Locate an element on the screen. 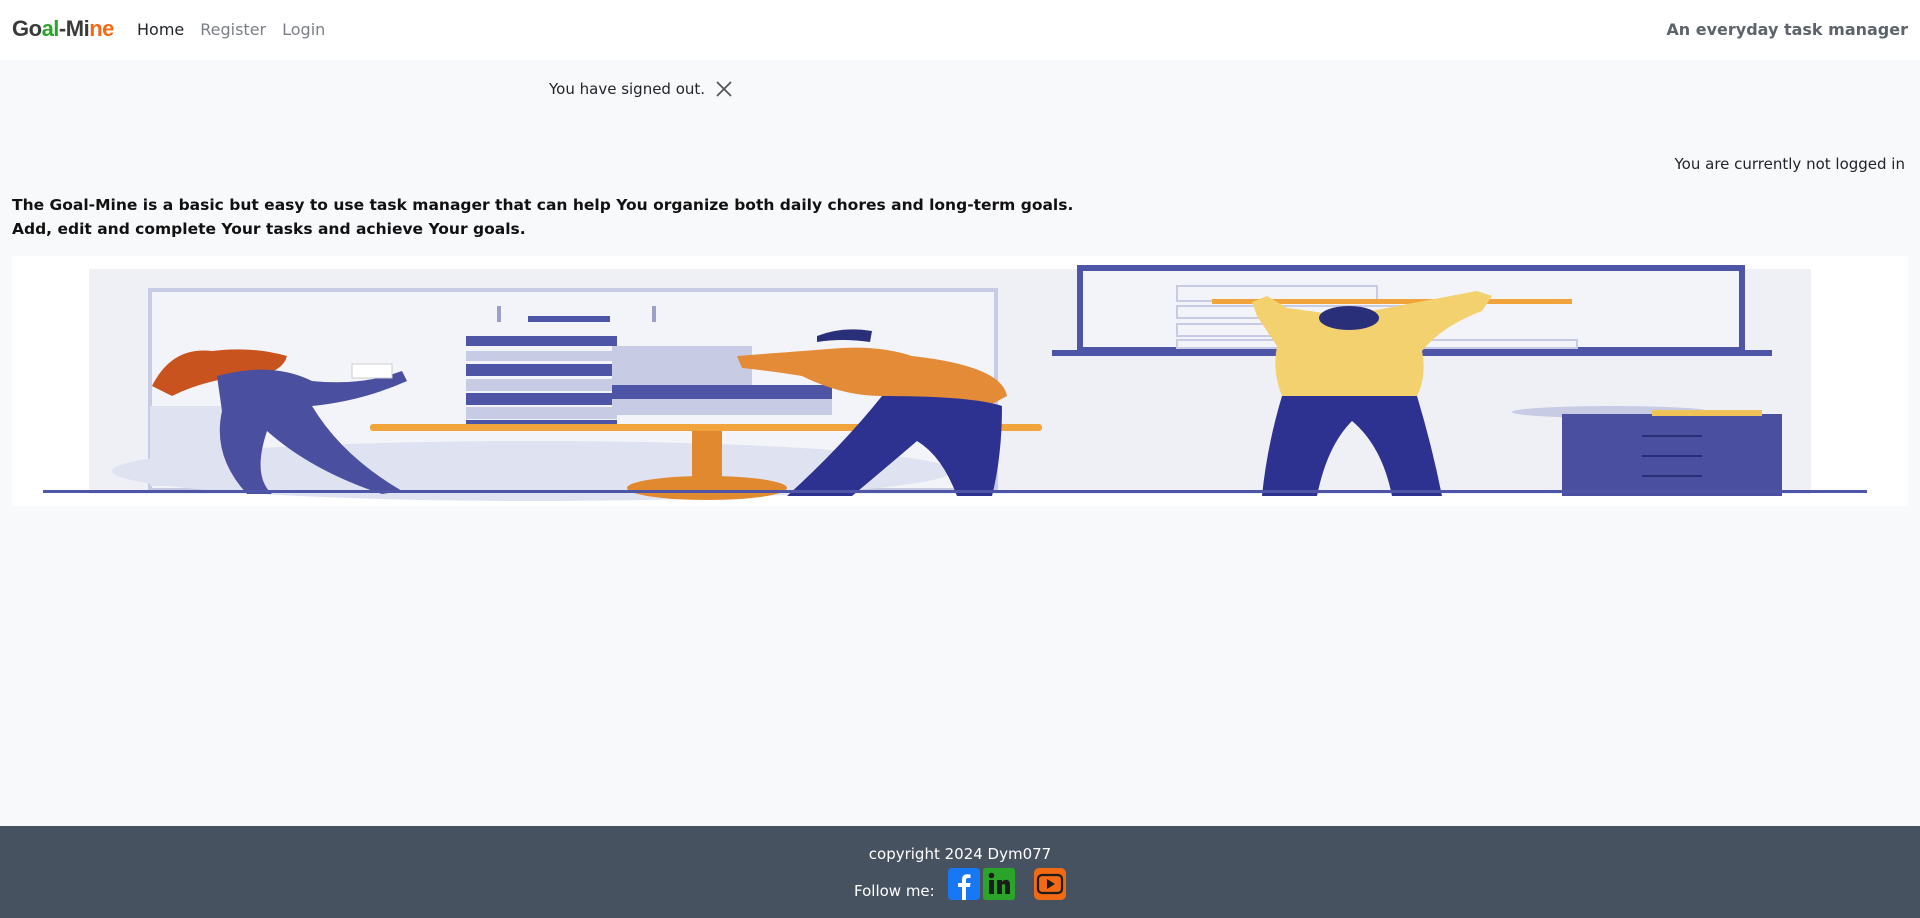 The height and width of the screenshot is (918, 1920). follow-label: Follow me: is located at coordinates (894, 891).